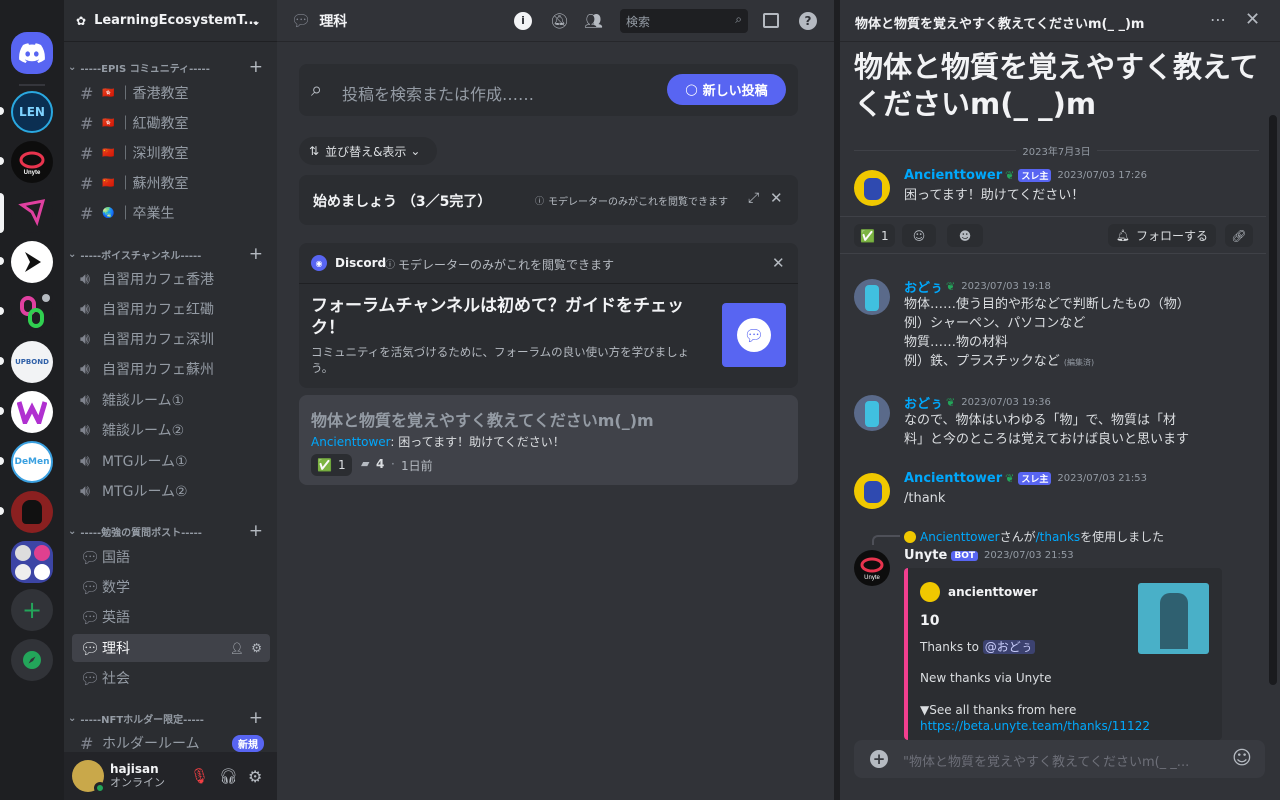 This screenshot has width=1280, height=800. I want to click on category-voice: ⌄ -----ボイスチャンネル----- +, so click(170, 254).